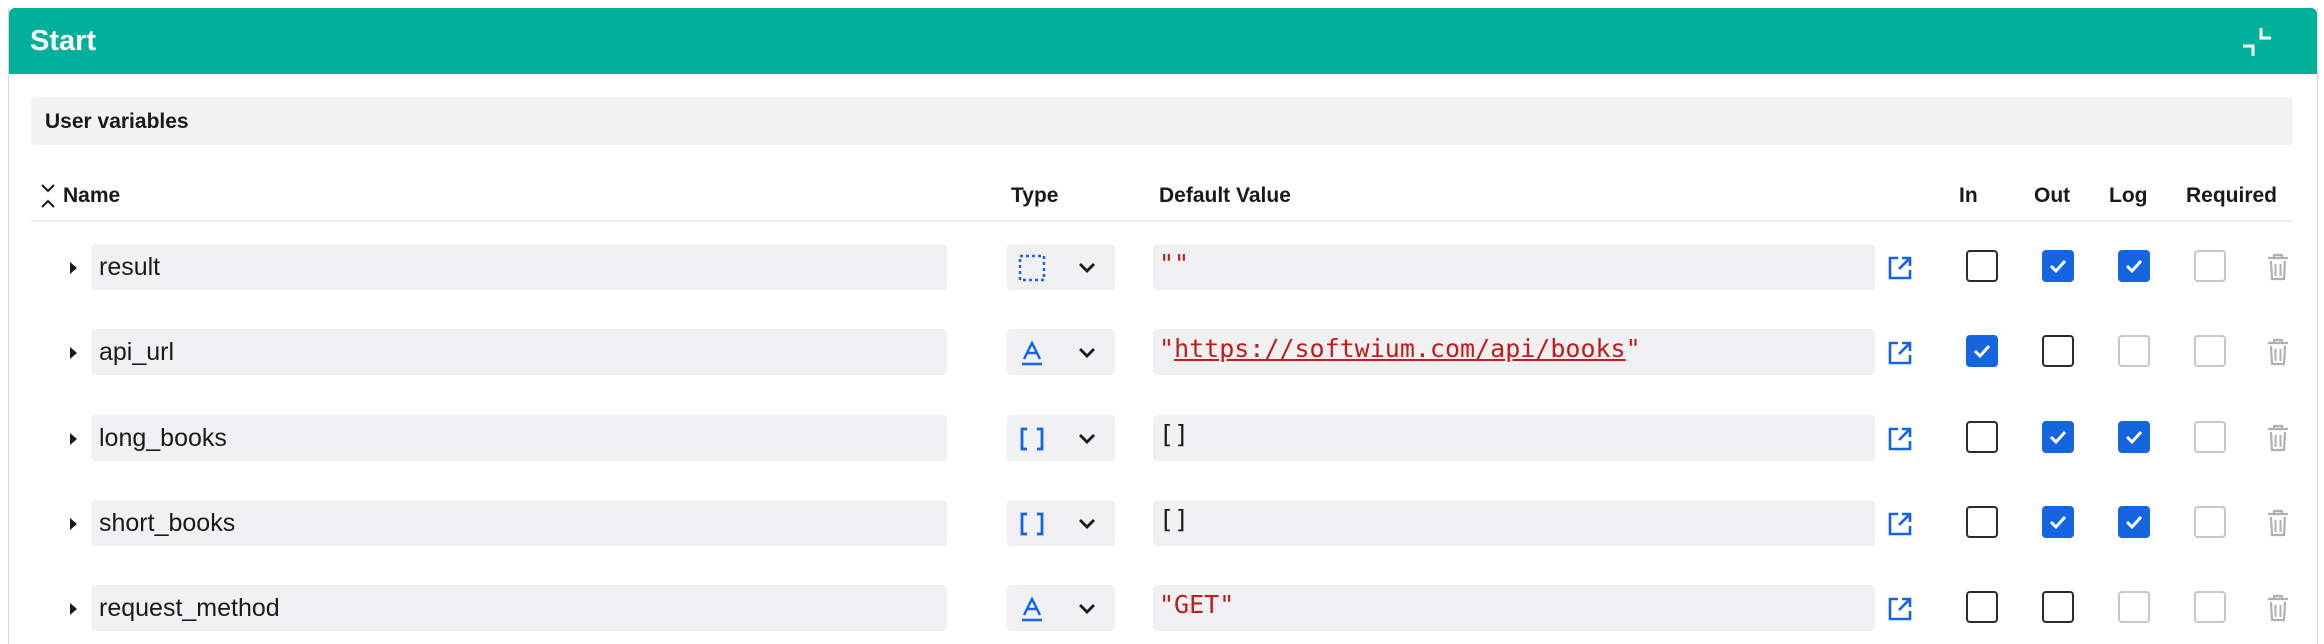 The width and height of the screenshot is (2324, 644). Describe the element at coordinates (1514, 608) in the screenshot. I see `default-value-input: "GET"` at that location.